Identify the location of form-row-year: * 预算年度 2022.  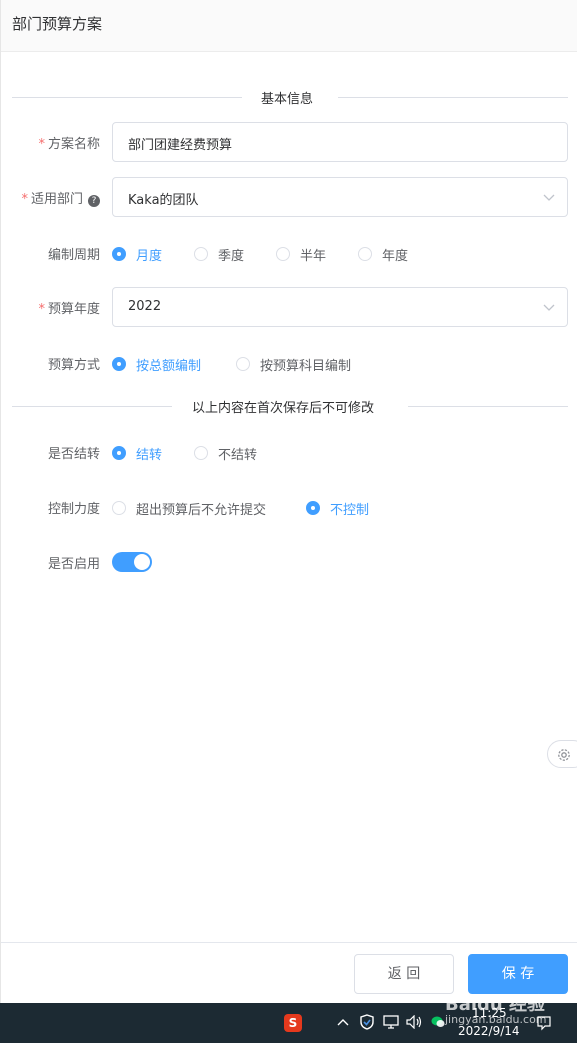
(289, 307).